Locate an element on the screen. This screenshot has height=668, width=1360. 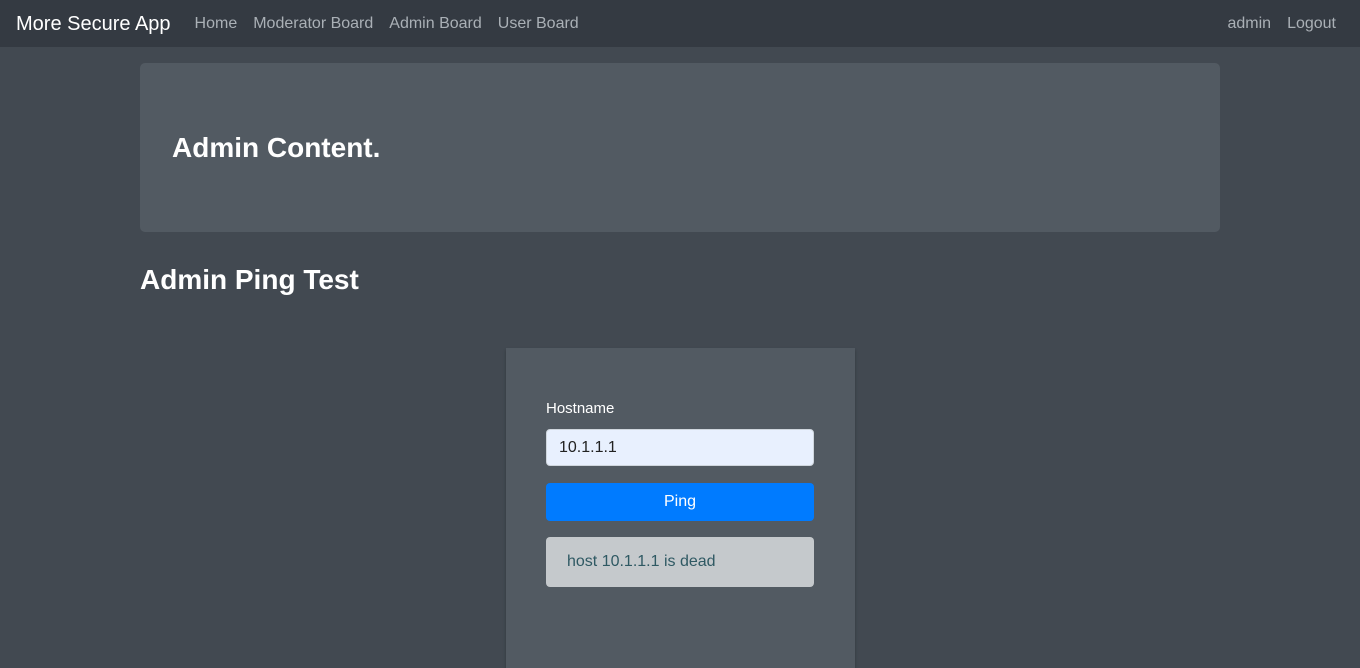
nav-right-group: admin Logout is located at coordinates (1277, 24).